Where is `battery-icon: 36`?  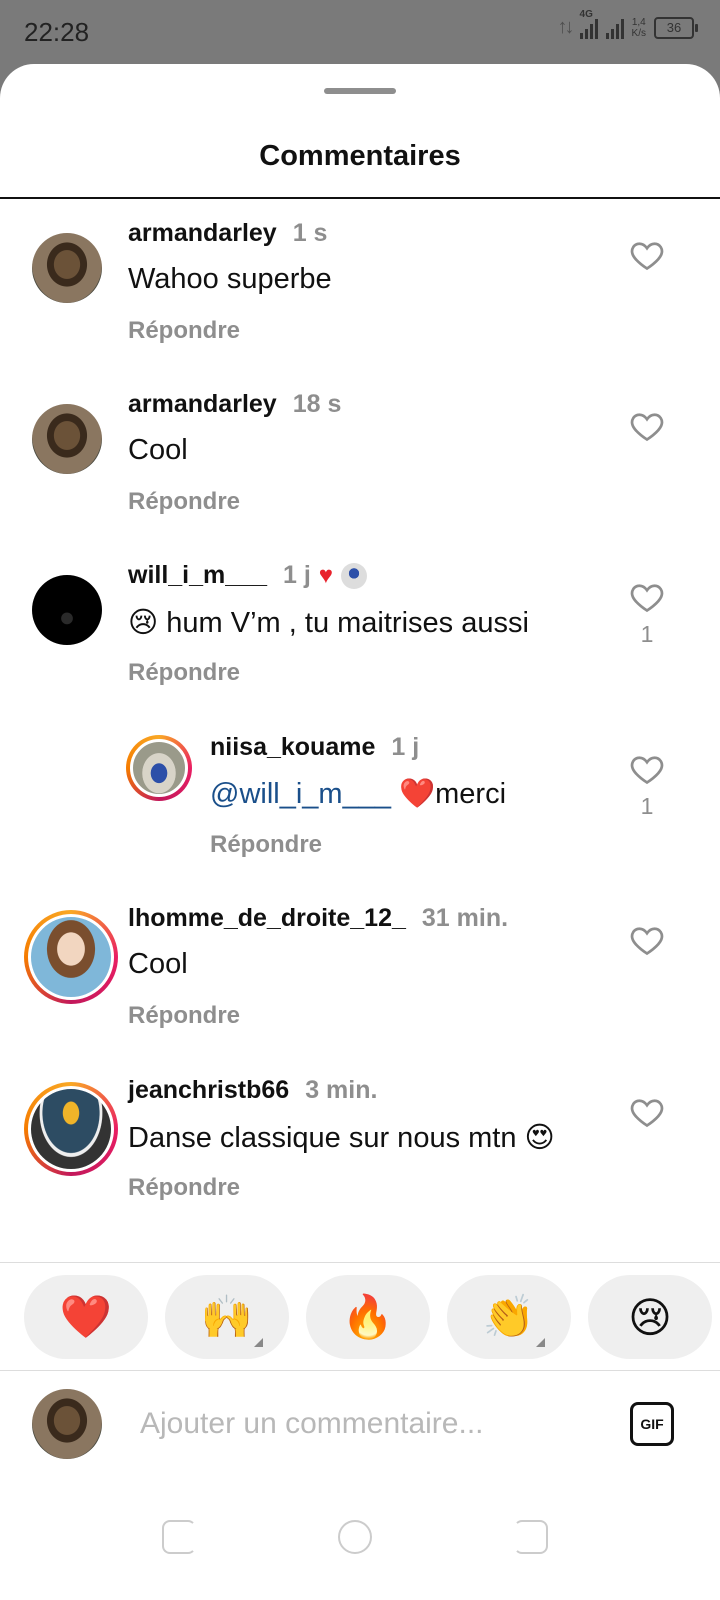 battery-icon: 36 is located at coordinates (676, 27).